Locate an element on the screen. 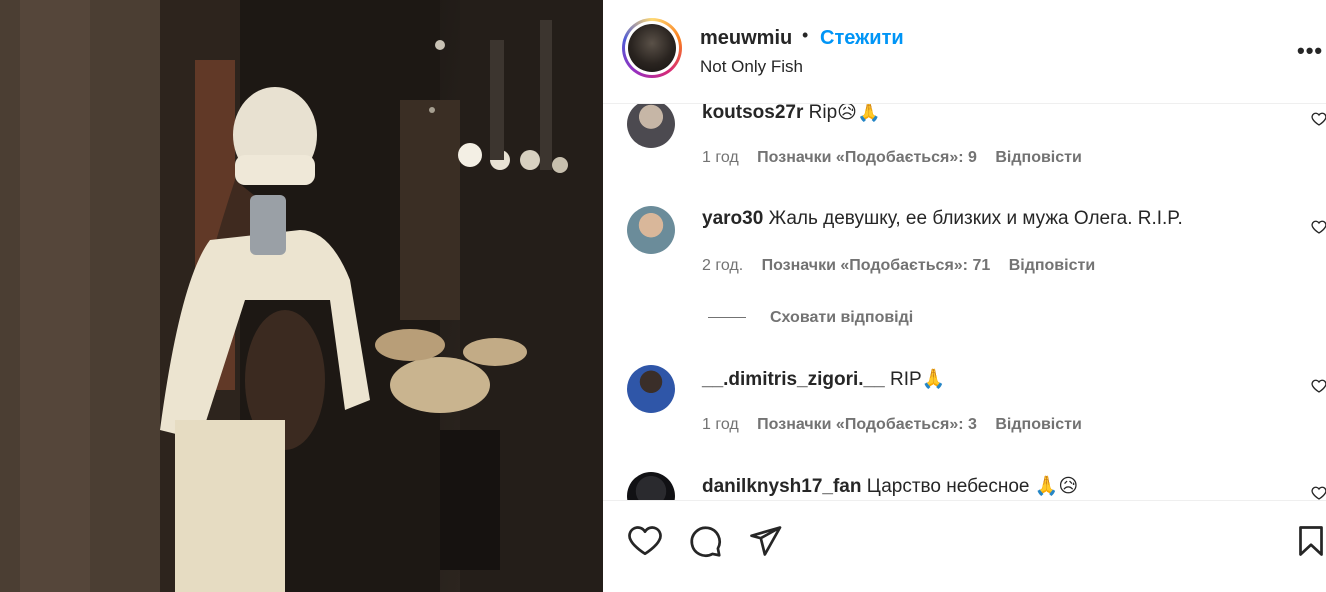 This screenshot has height=592, width=1326. comment-body: Царство небесное 🙏😥 is located at coordinates (972, 486).